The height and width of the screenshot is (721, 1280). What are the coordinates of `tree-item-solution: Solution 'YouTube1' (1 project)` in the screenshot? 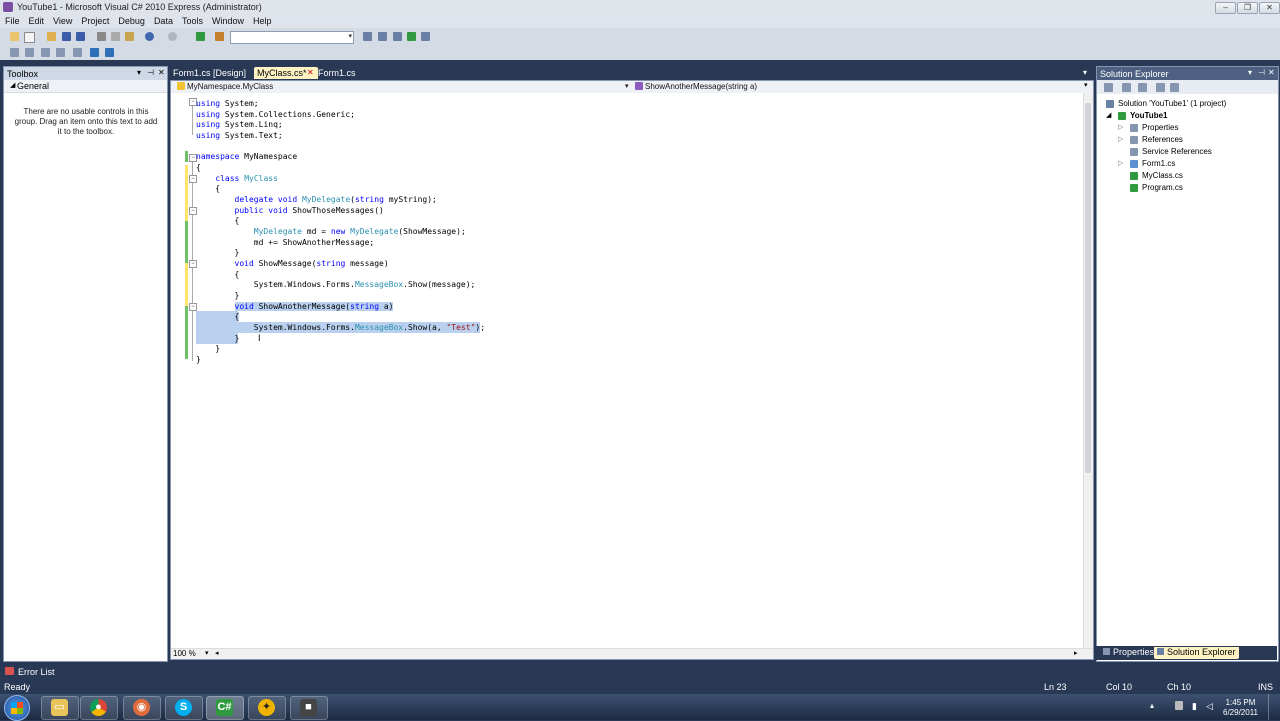 It's located at (1172, 103).